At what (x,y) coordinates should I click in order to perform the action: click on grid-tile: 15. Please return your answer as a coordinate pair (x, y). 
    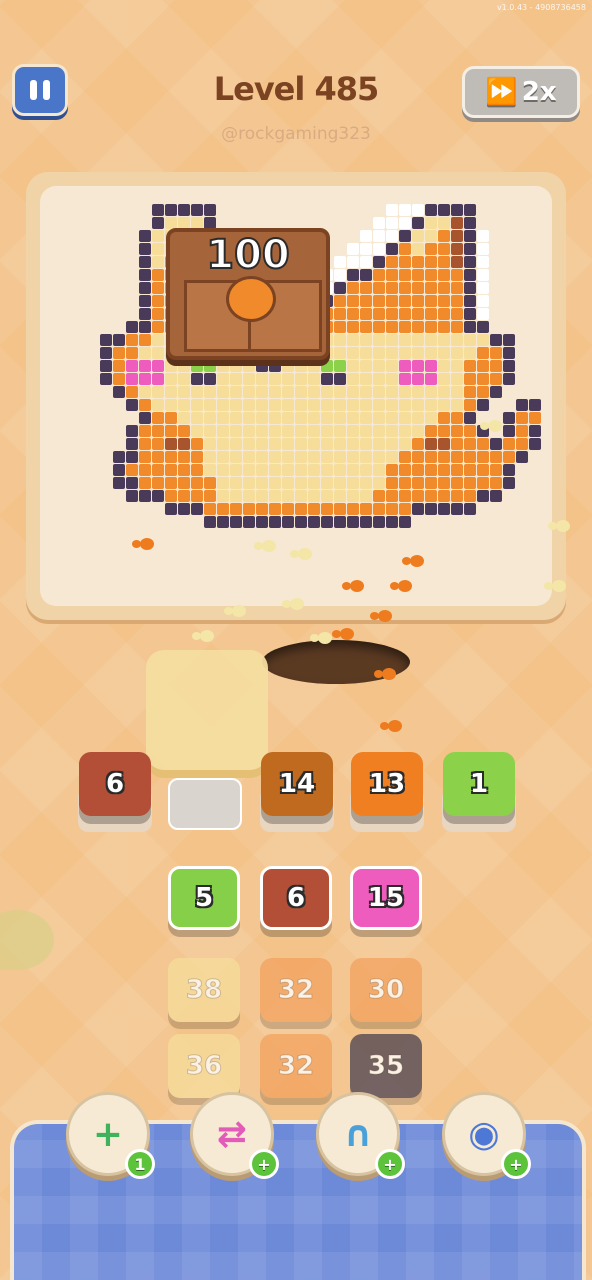
    Looking at the image, I should click on (386, 898).